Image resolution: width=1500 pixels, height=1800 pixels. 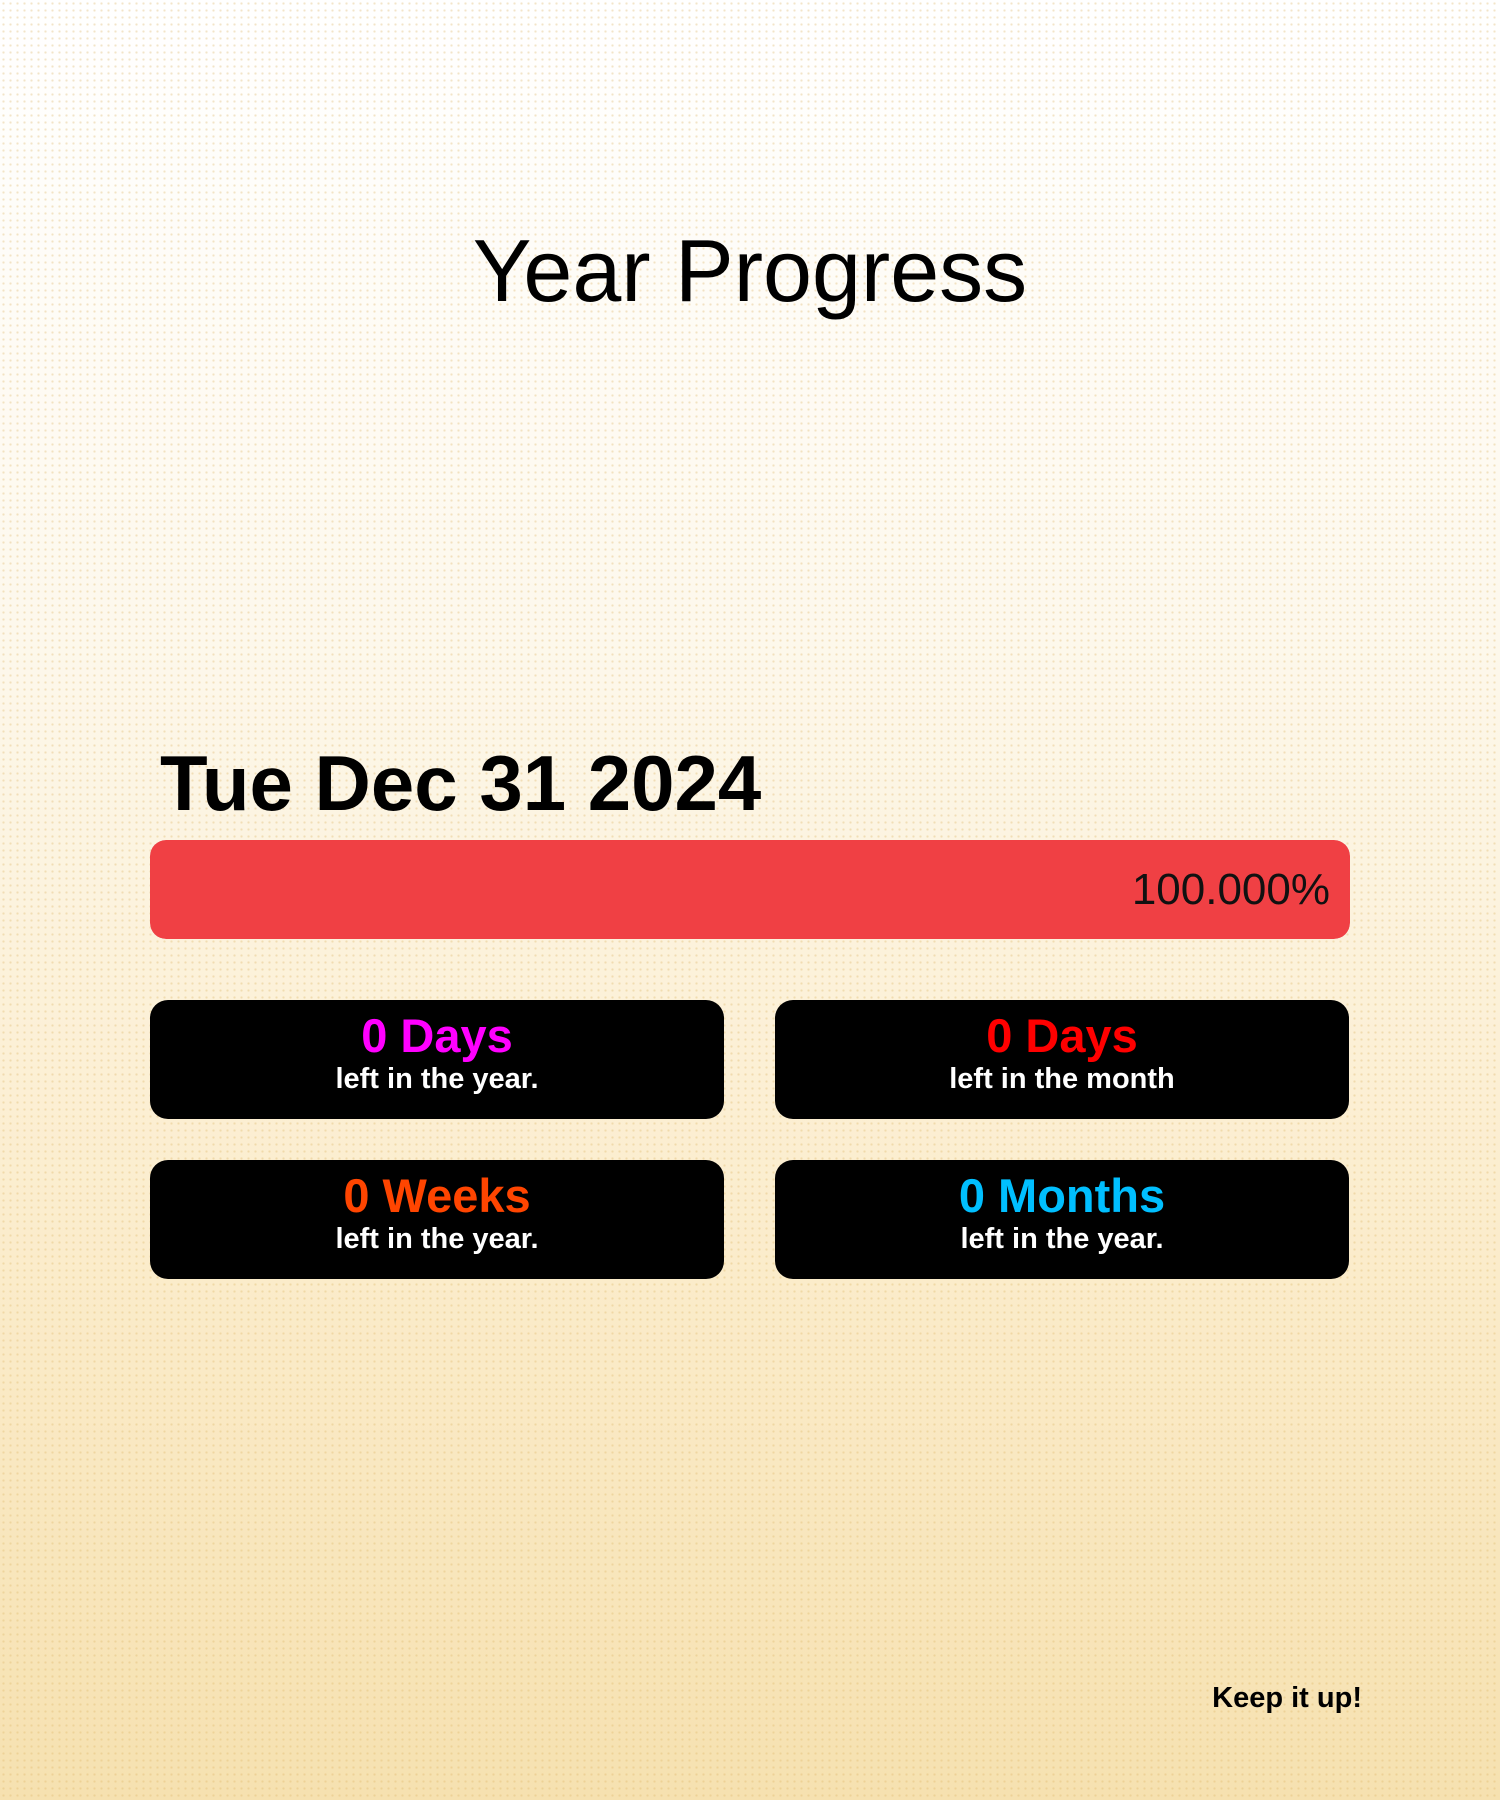 I want to click on progress-percent: 100.000%, so click(x=1230, y=889).